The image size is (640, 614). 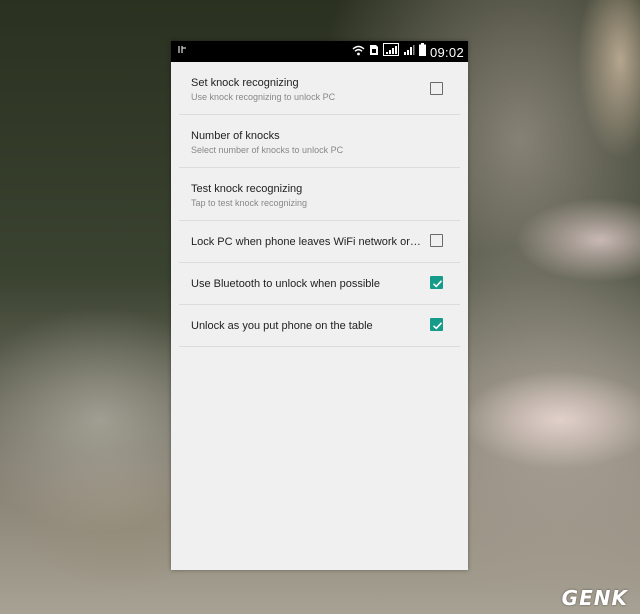 I want to click on status-bar: 09:02, so click(x=319, y=51).